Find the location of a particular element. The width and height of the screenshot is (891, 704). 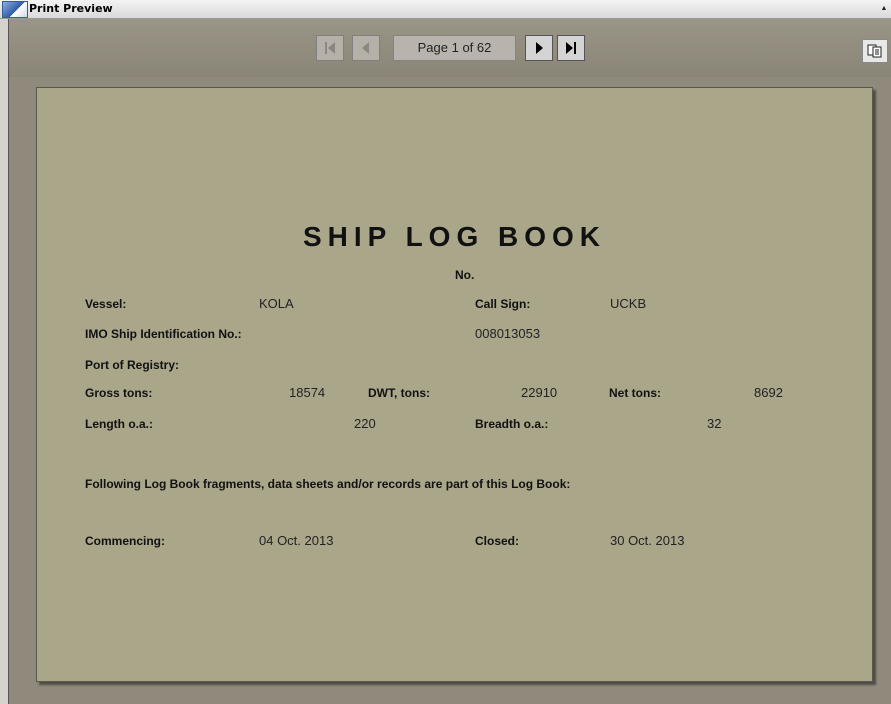

gross-tons-label: Gross tons: is located at coordinates (119, 393).